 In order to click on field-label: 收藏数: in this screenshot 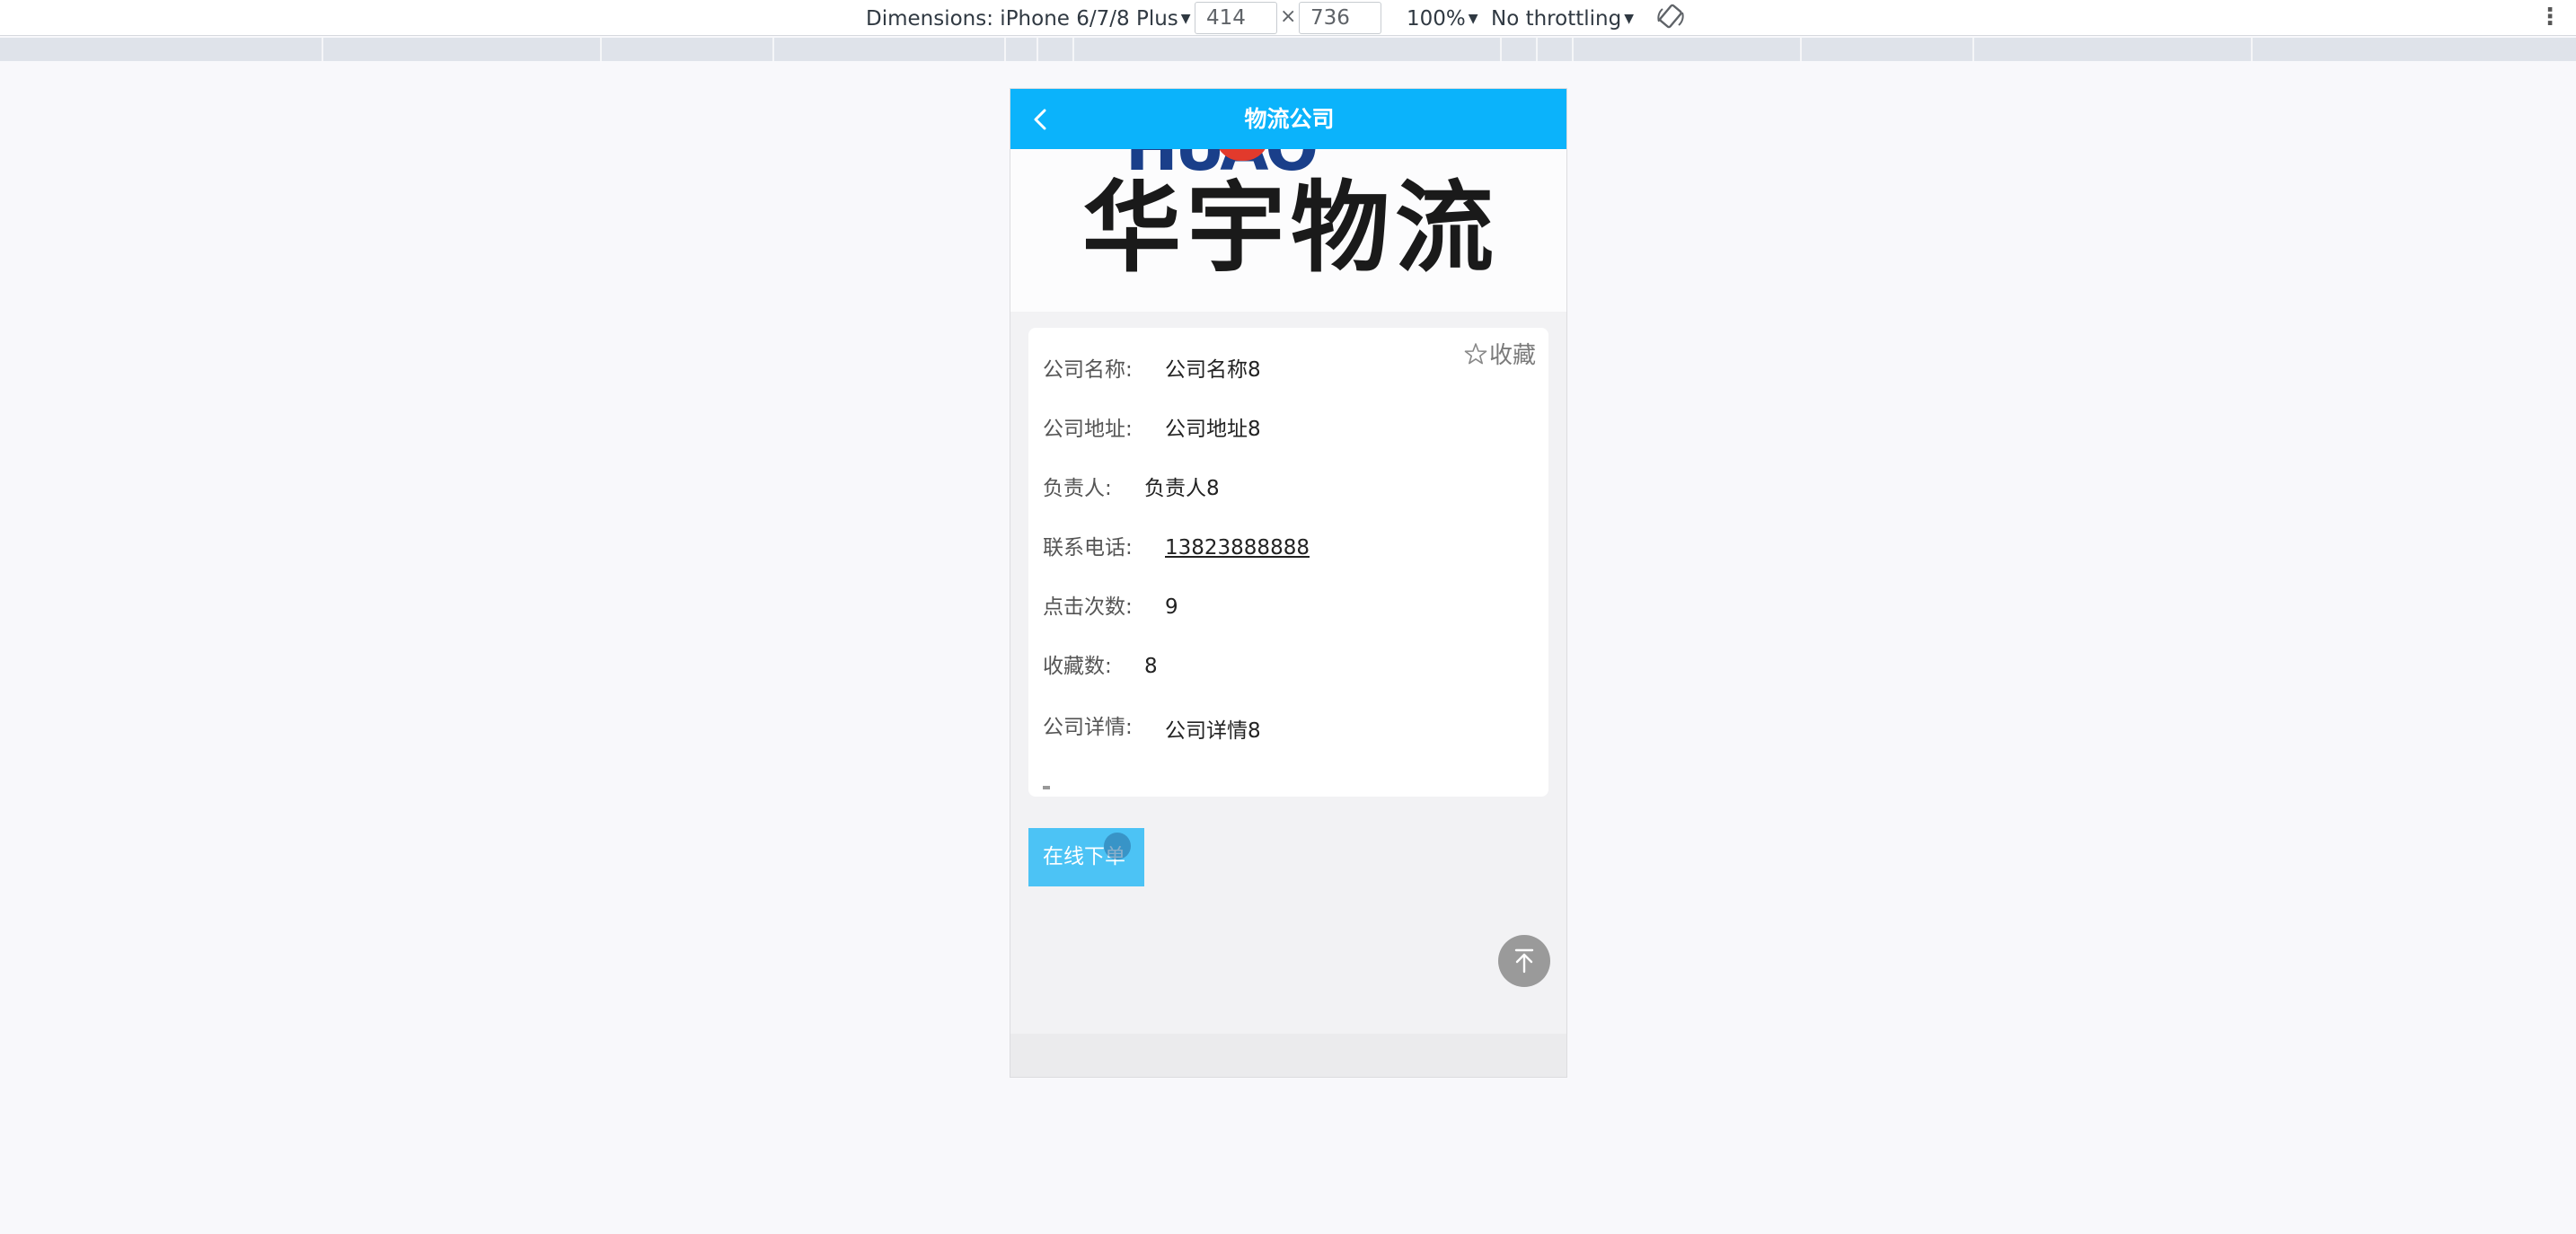, I will do `click(1077, 666)`.